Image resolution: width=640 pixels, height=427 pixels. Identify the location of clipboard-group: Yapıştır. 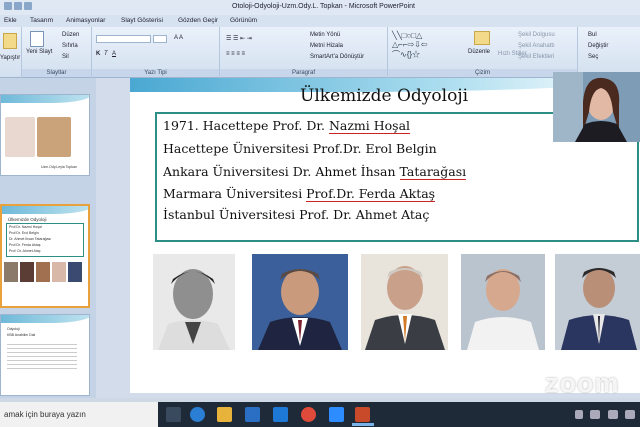
(11, 52).